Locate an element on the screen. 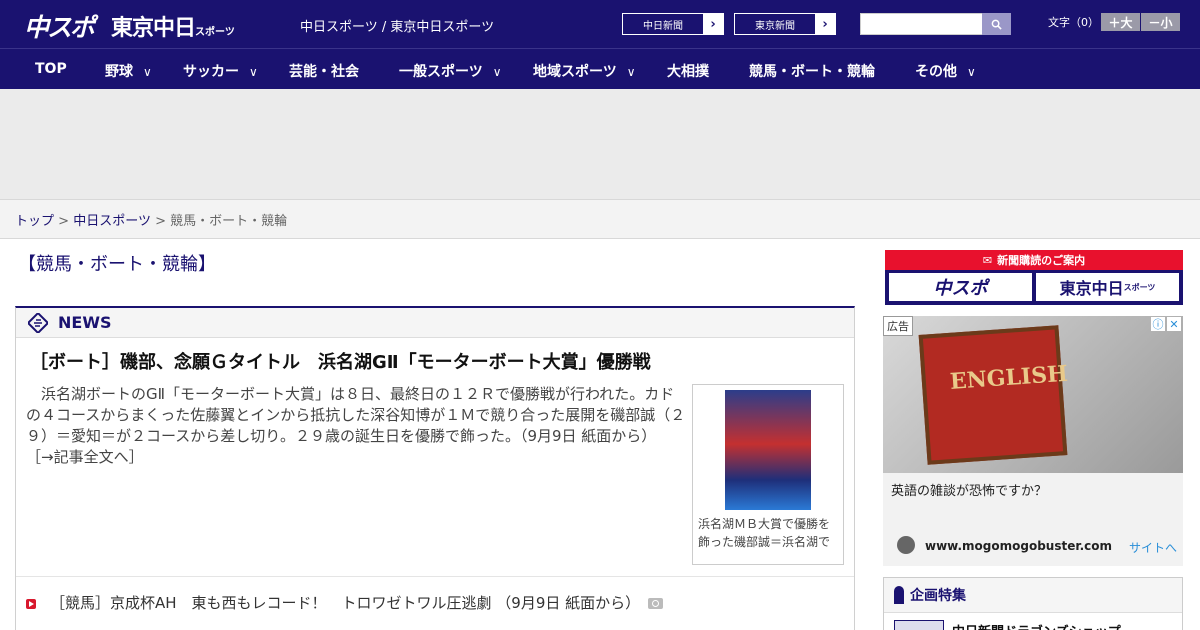  nav-label: その他 is located at coordinates (936, 72).